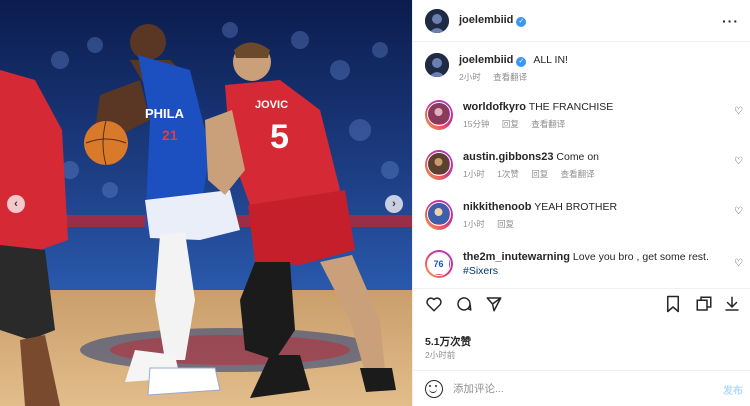 This screenshot has height=406, width=750. Describe the element at coordinates (448, 341) in the screenshot. I see `likes-count: 5.1万次赞` at that location.